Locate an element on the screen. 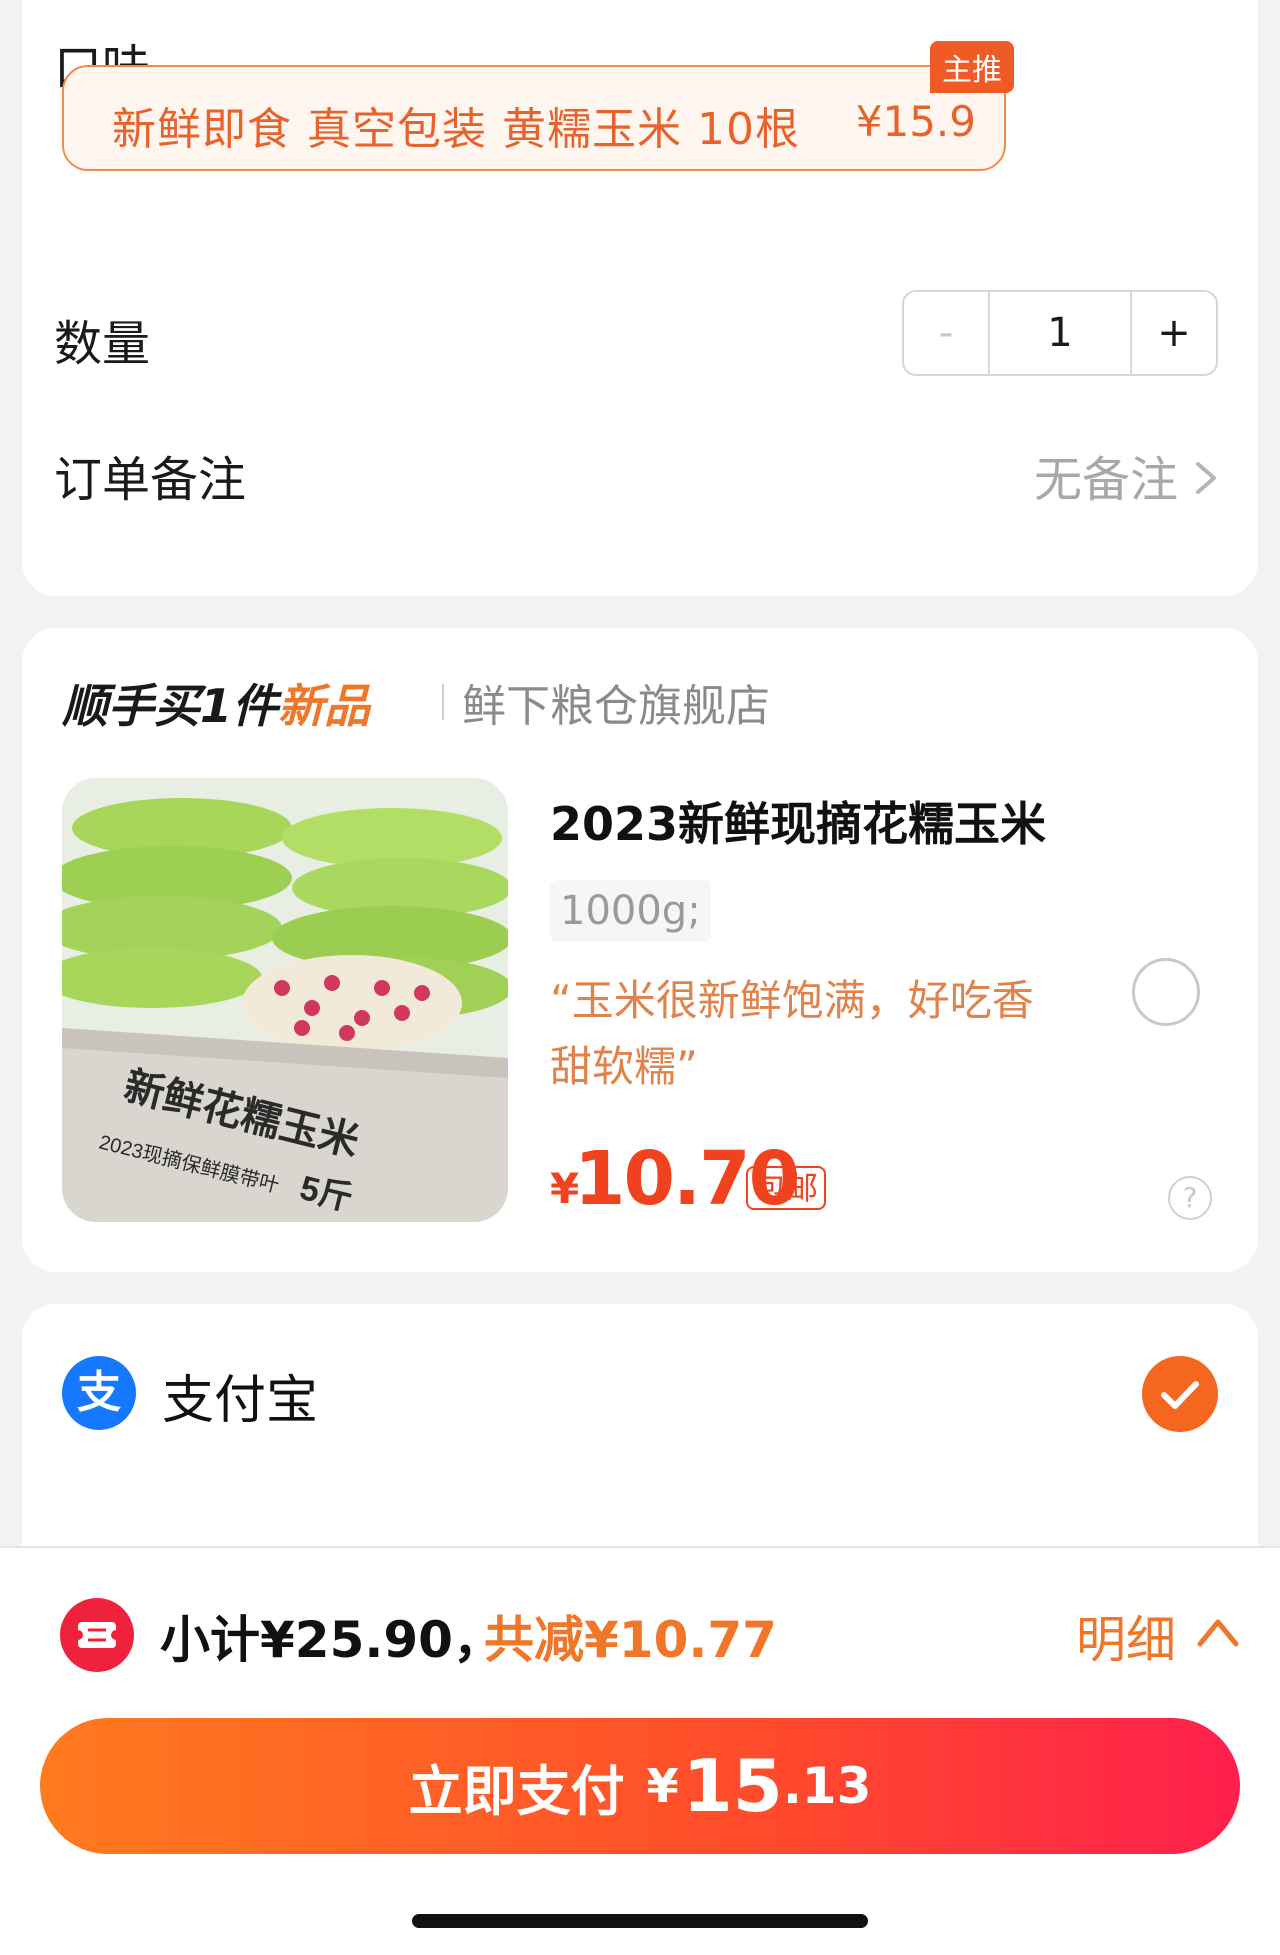 The height and width of the screenshot is (1955, 1280). pay-button-label: 立即支付 is located at coordinates (516, 1791).